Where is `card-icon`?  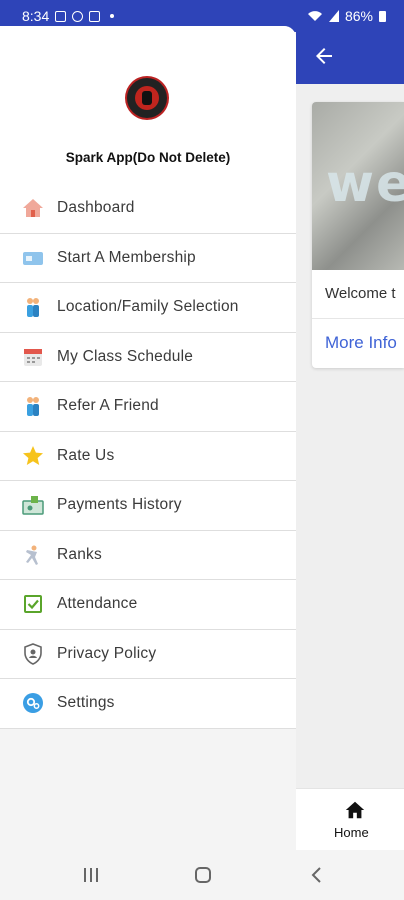
card-icon is located at coordinates (33, 258).